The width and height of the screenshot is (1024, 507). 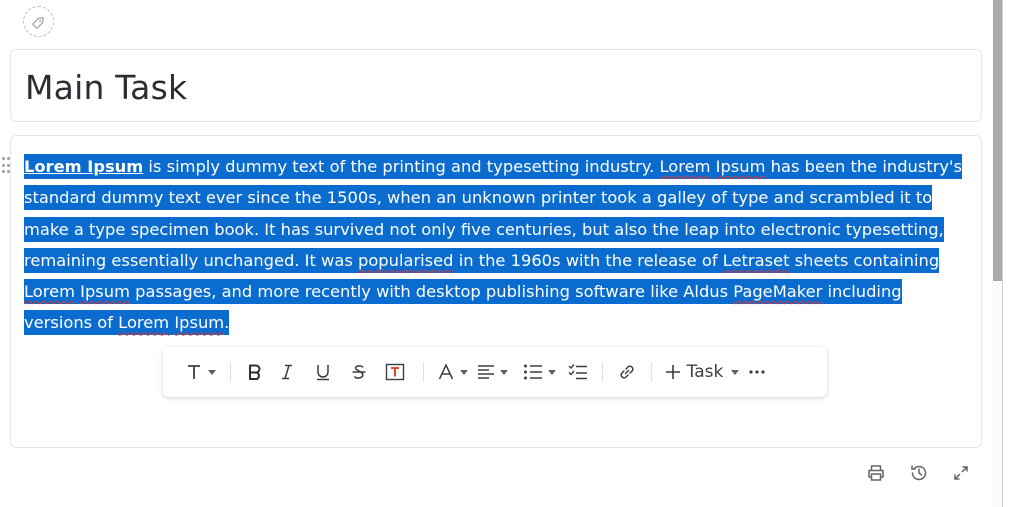 I want to click on strikethrough-button, so click(x=359, y=372).